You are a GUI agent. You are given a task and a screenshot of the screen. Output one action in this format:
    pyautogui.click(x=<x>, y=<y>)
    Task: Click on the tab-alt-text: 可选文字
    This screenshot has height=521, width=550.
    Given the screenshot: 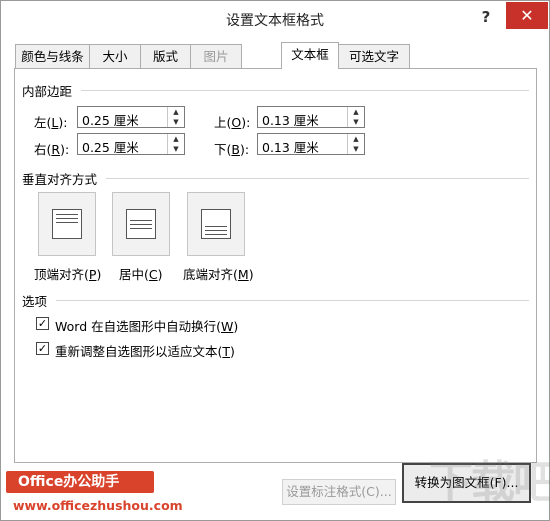 What is the action you would take?
    pyautogui.click(x=374, y=56)
    